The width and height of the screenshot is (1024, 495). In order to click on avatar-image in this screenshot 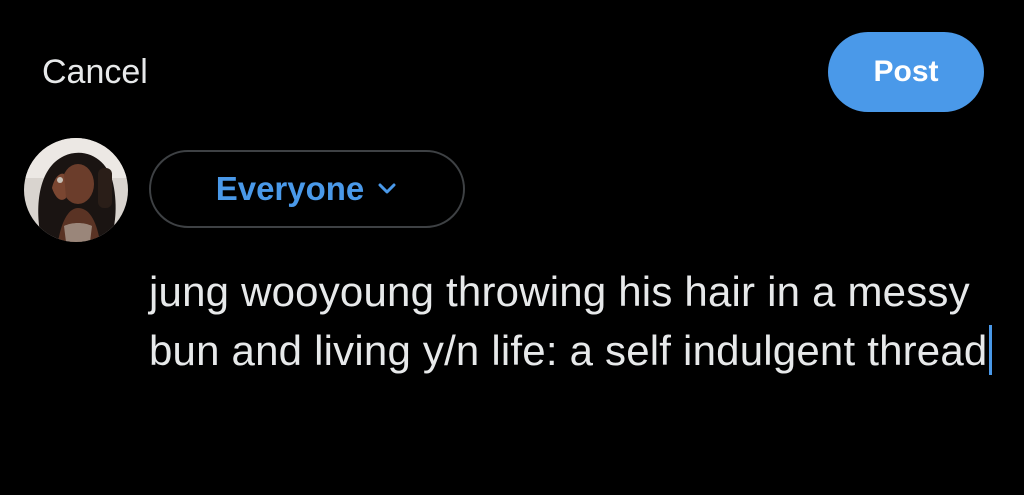, I will do `click(76, 190)`.